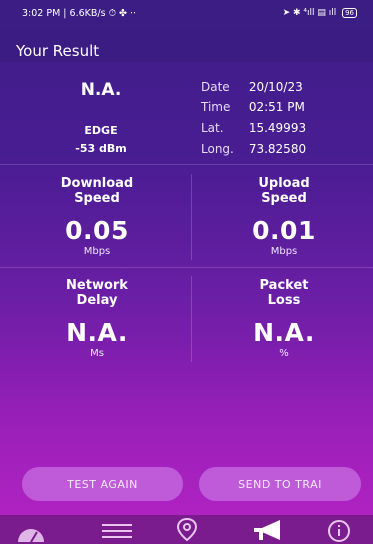  What do you see at coordinates (64, 13) in the screenshot?
I see `status-time-speed: 3:02 PM | 6.6KB/s` at bounding box center [64, 13].